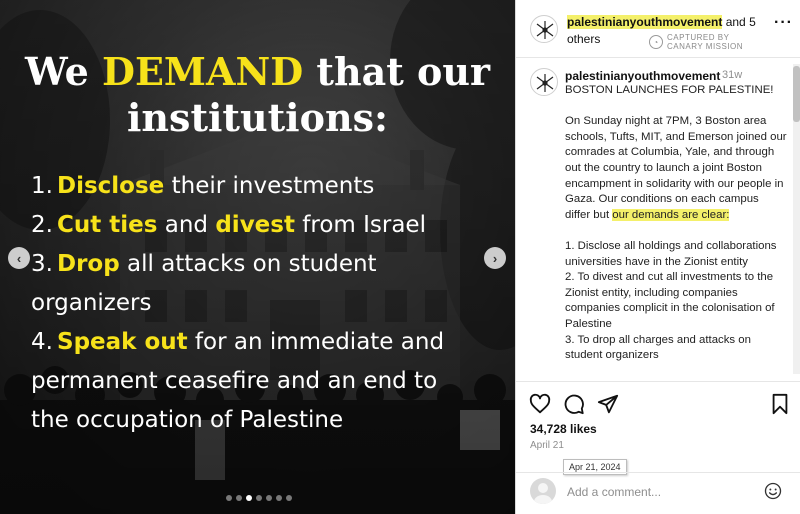  Describe the element at coordinates (316, 342) in the screenshot. I see `demand-text: for an immediate and` at that location.